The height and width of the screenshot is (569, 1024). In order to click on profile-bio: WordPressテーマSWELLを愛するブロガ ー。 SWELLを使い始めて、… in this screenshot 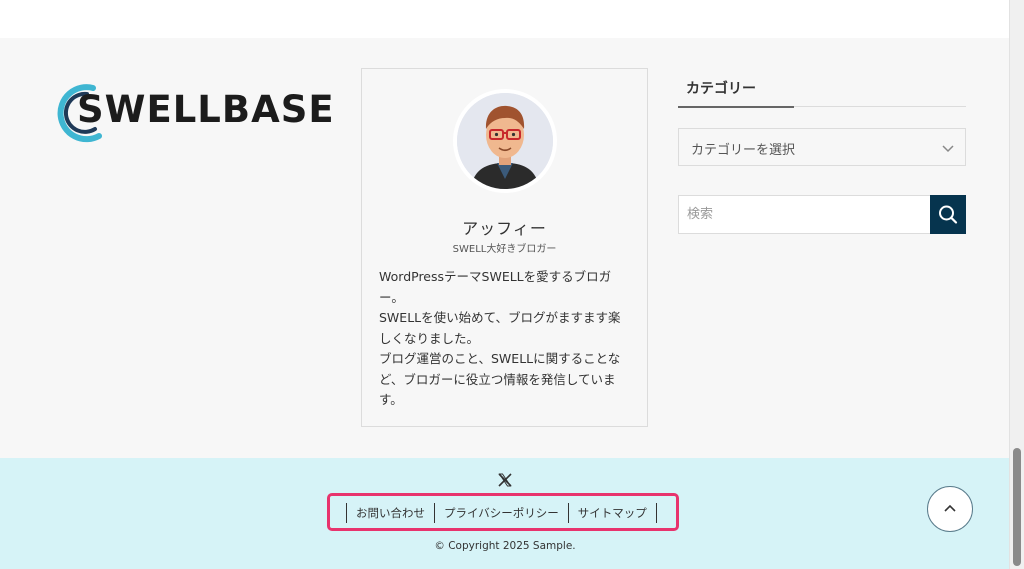, I will do `click(508, 339)`.